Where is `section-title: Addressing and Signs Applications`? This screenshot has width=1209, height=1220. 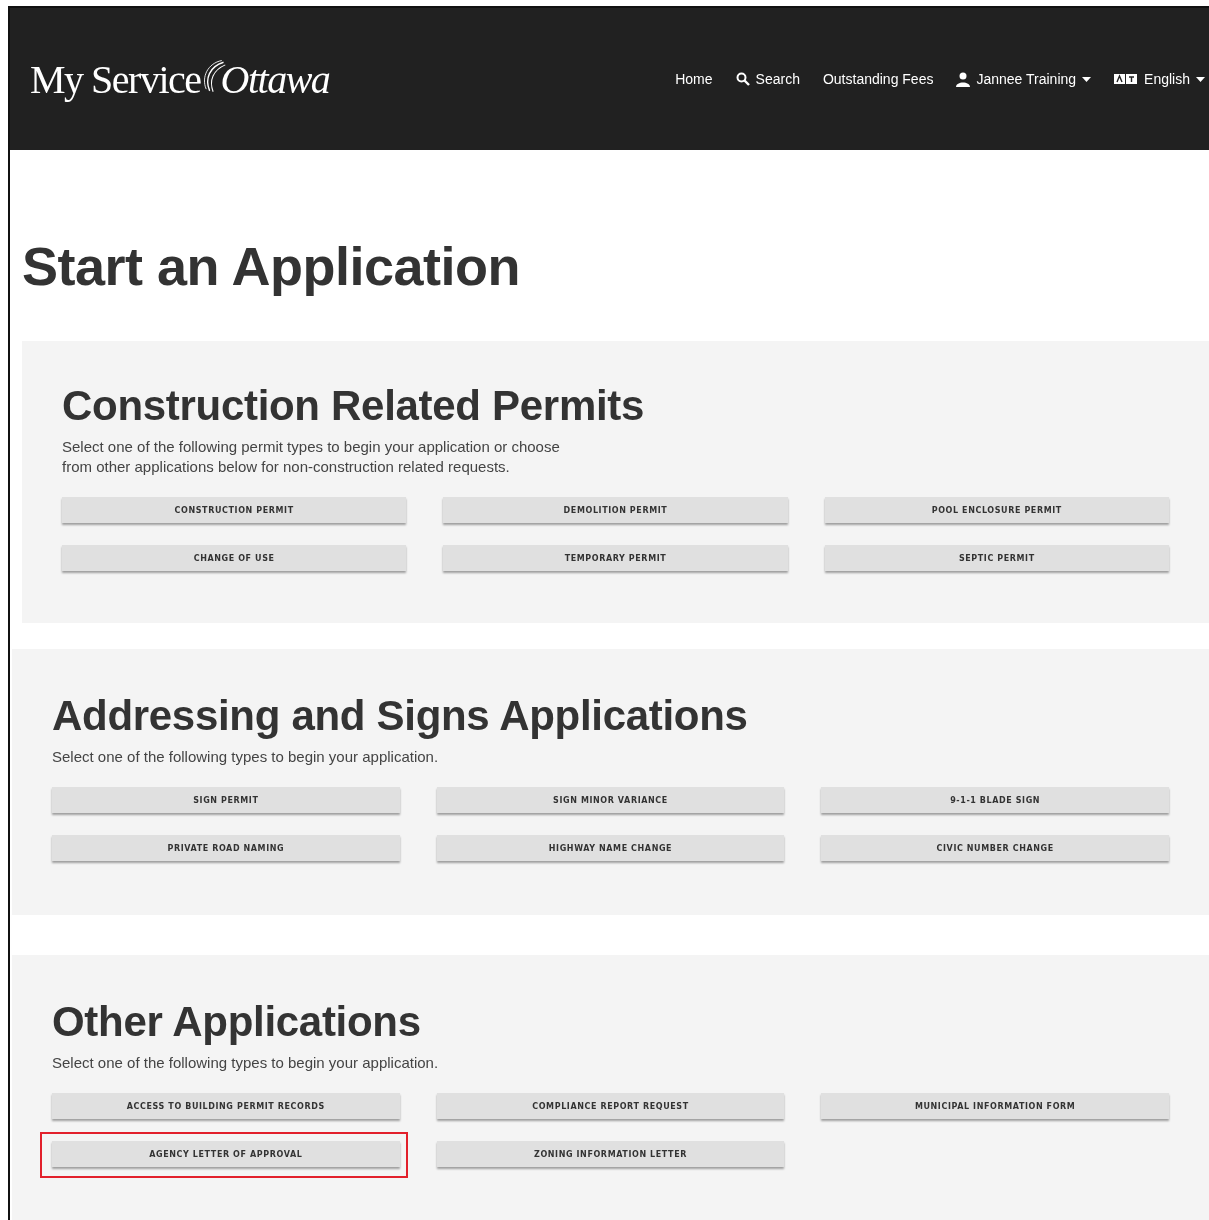
section-title: Addressing and Signs Applications is located at coordinates (400, 716).